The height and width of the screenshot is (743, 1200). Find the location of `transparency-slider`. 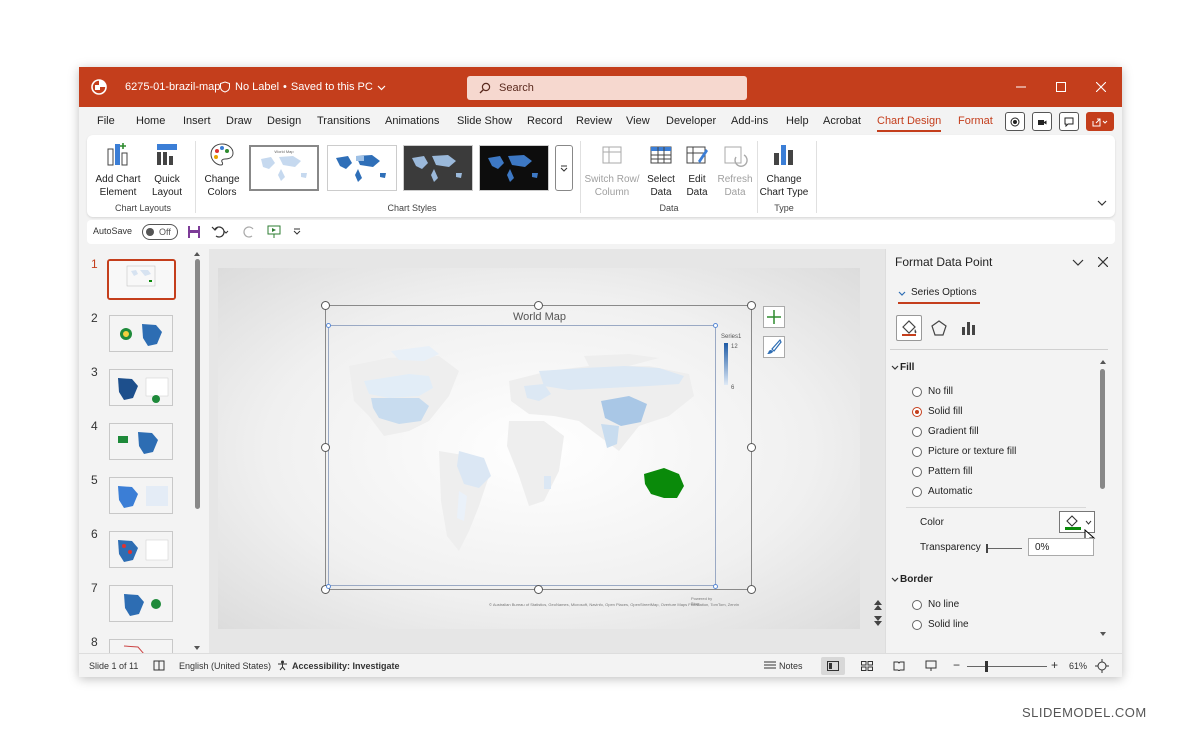

transparency-slider is located at coordinates (1004, 548).